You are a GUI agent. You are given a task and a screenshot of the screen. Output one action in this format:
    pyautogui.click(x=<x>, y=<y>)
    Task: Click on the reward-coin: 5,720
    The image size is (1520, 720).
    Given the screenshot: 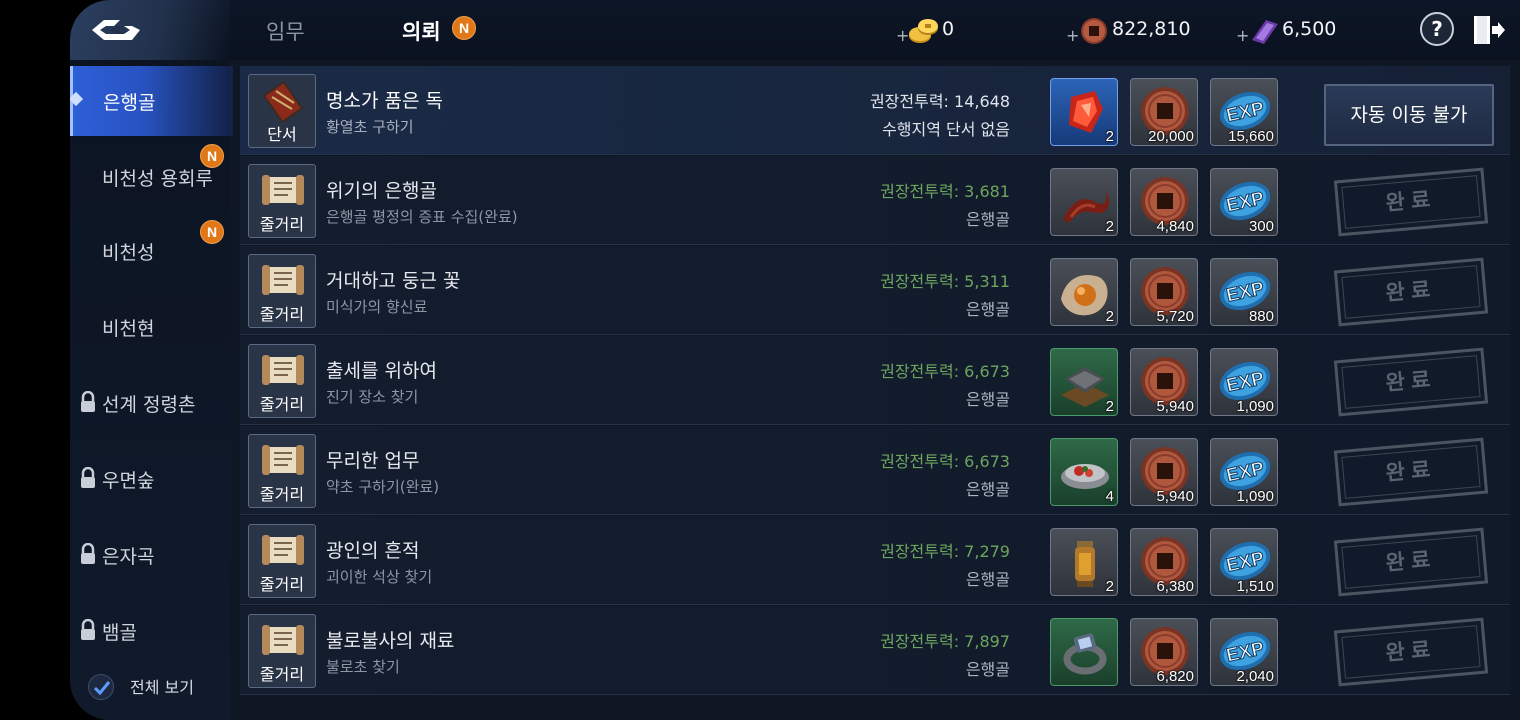 What is the action you would take?
    pyautogui.click(x=1164, y=292)
    